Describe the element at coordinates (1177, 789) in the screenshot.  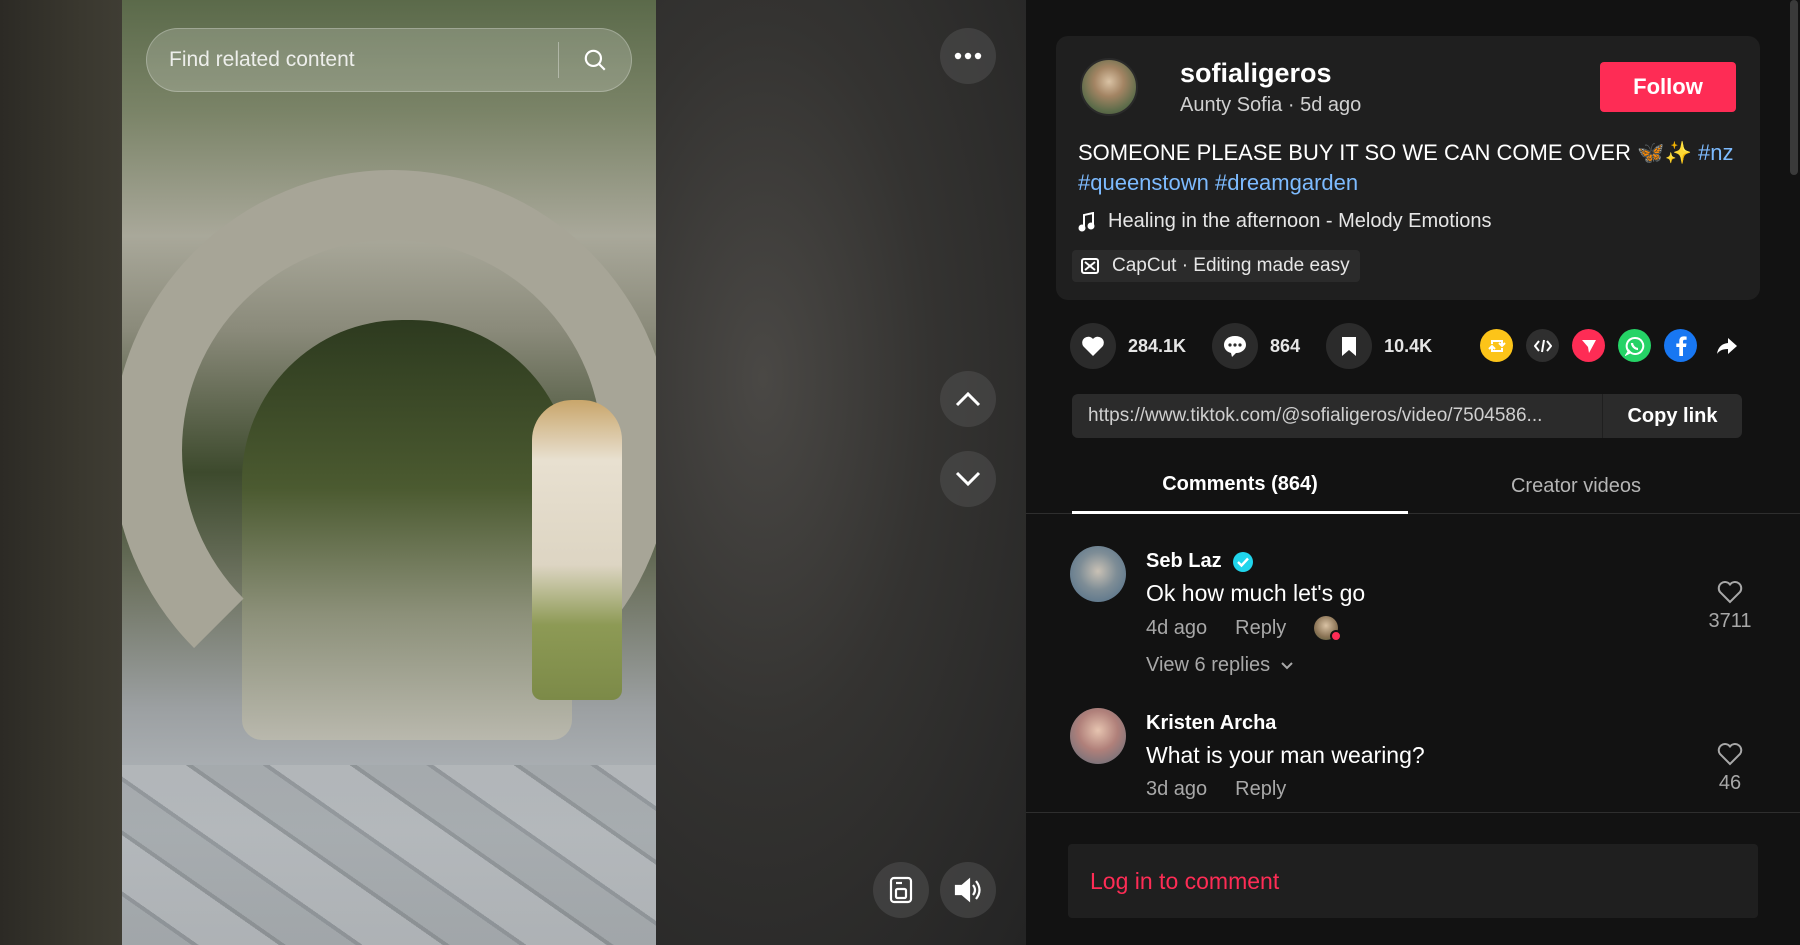
I see `comment-time: 3d ago` at that location.